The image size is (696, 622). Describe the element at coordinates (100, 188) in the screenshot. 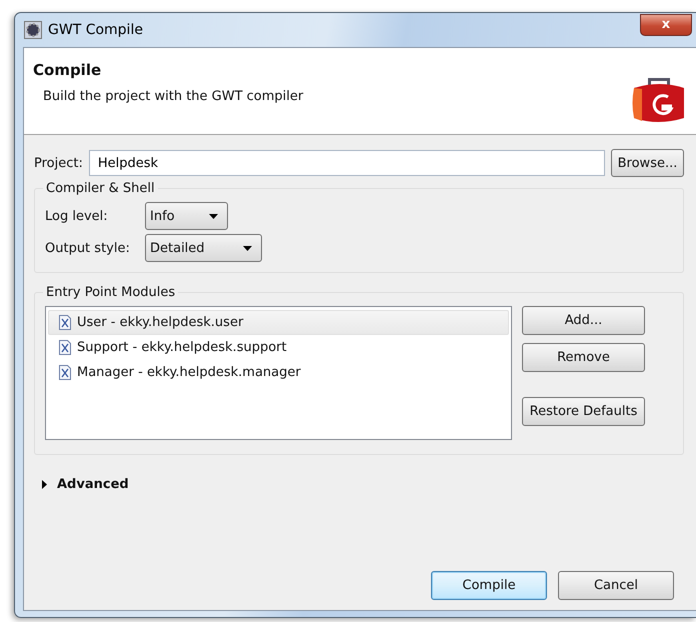

I see `group-title: Compiler & Shell` at that location.